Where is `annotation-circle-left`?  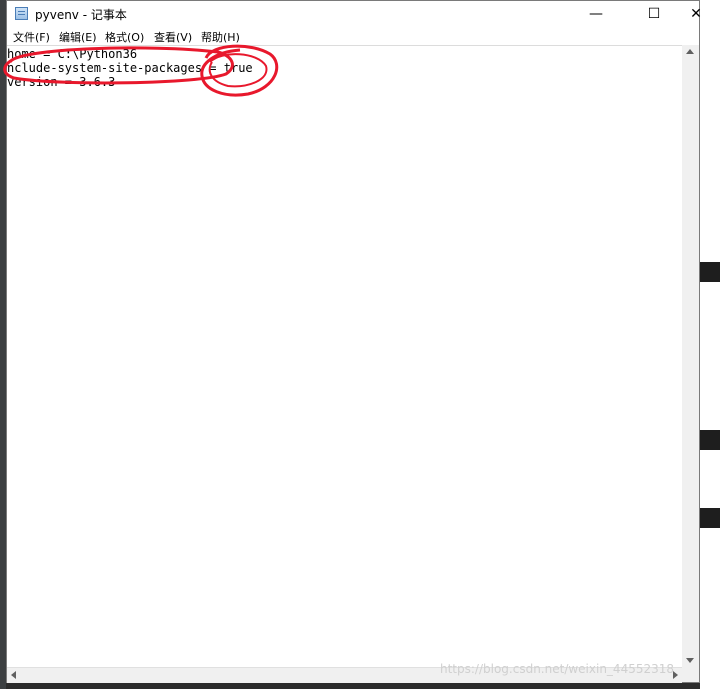
annotation-circle-left is located at coordinates (118, 65).